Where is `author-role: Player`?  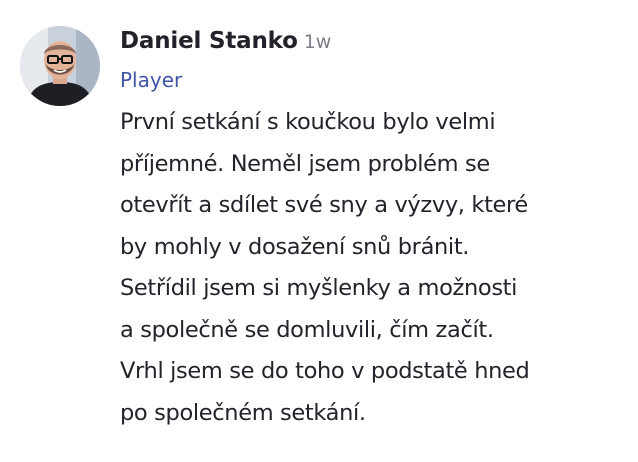 author-role: Player is located at coordinates (151, 80).